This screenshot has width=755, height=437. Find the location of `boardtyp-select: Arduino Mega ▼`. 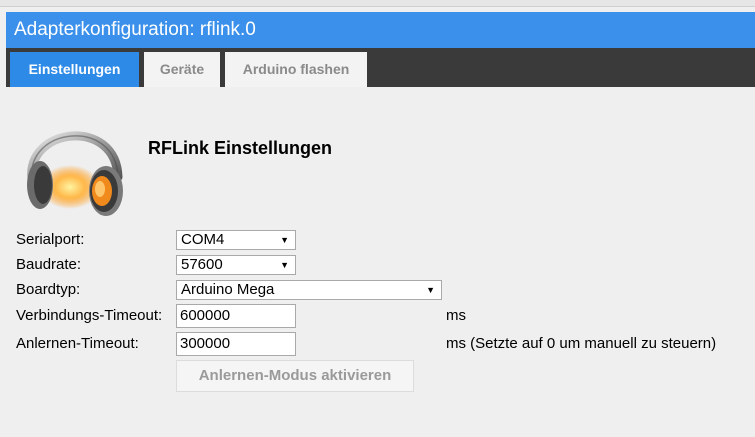

boardtyp-select: Arduino Mega ▼ is located at coordinates (309, 290).